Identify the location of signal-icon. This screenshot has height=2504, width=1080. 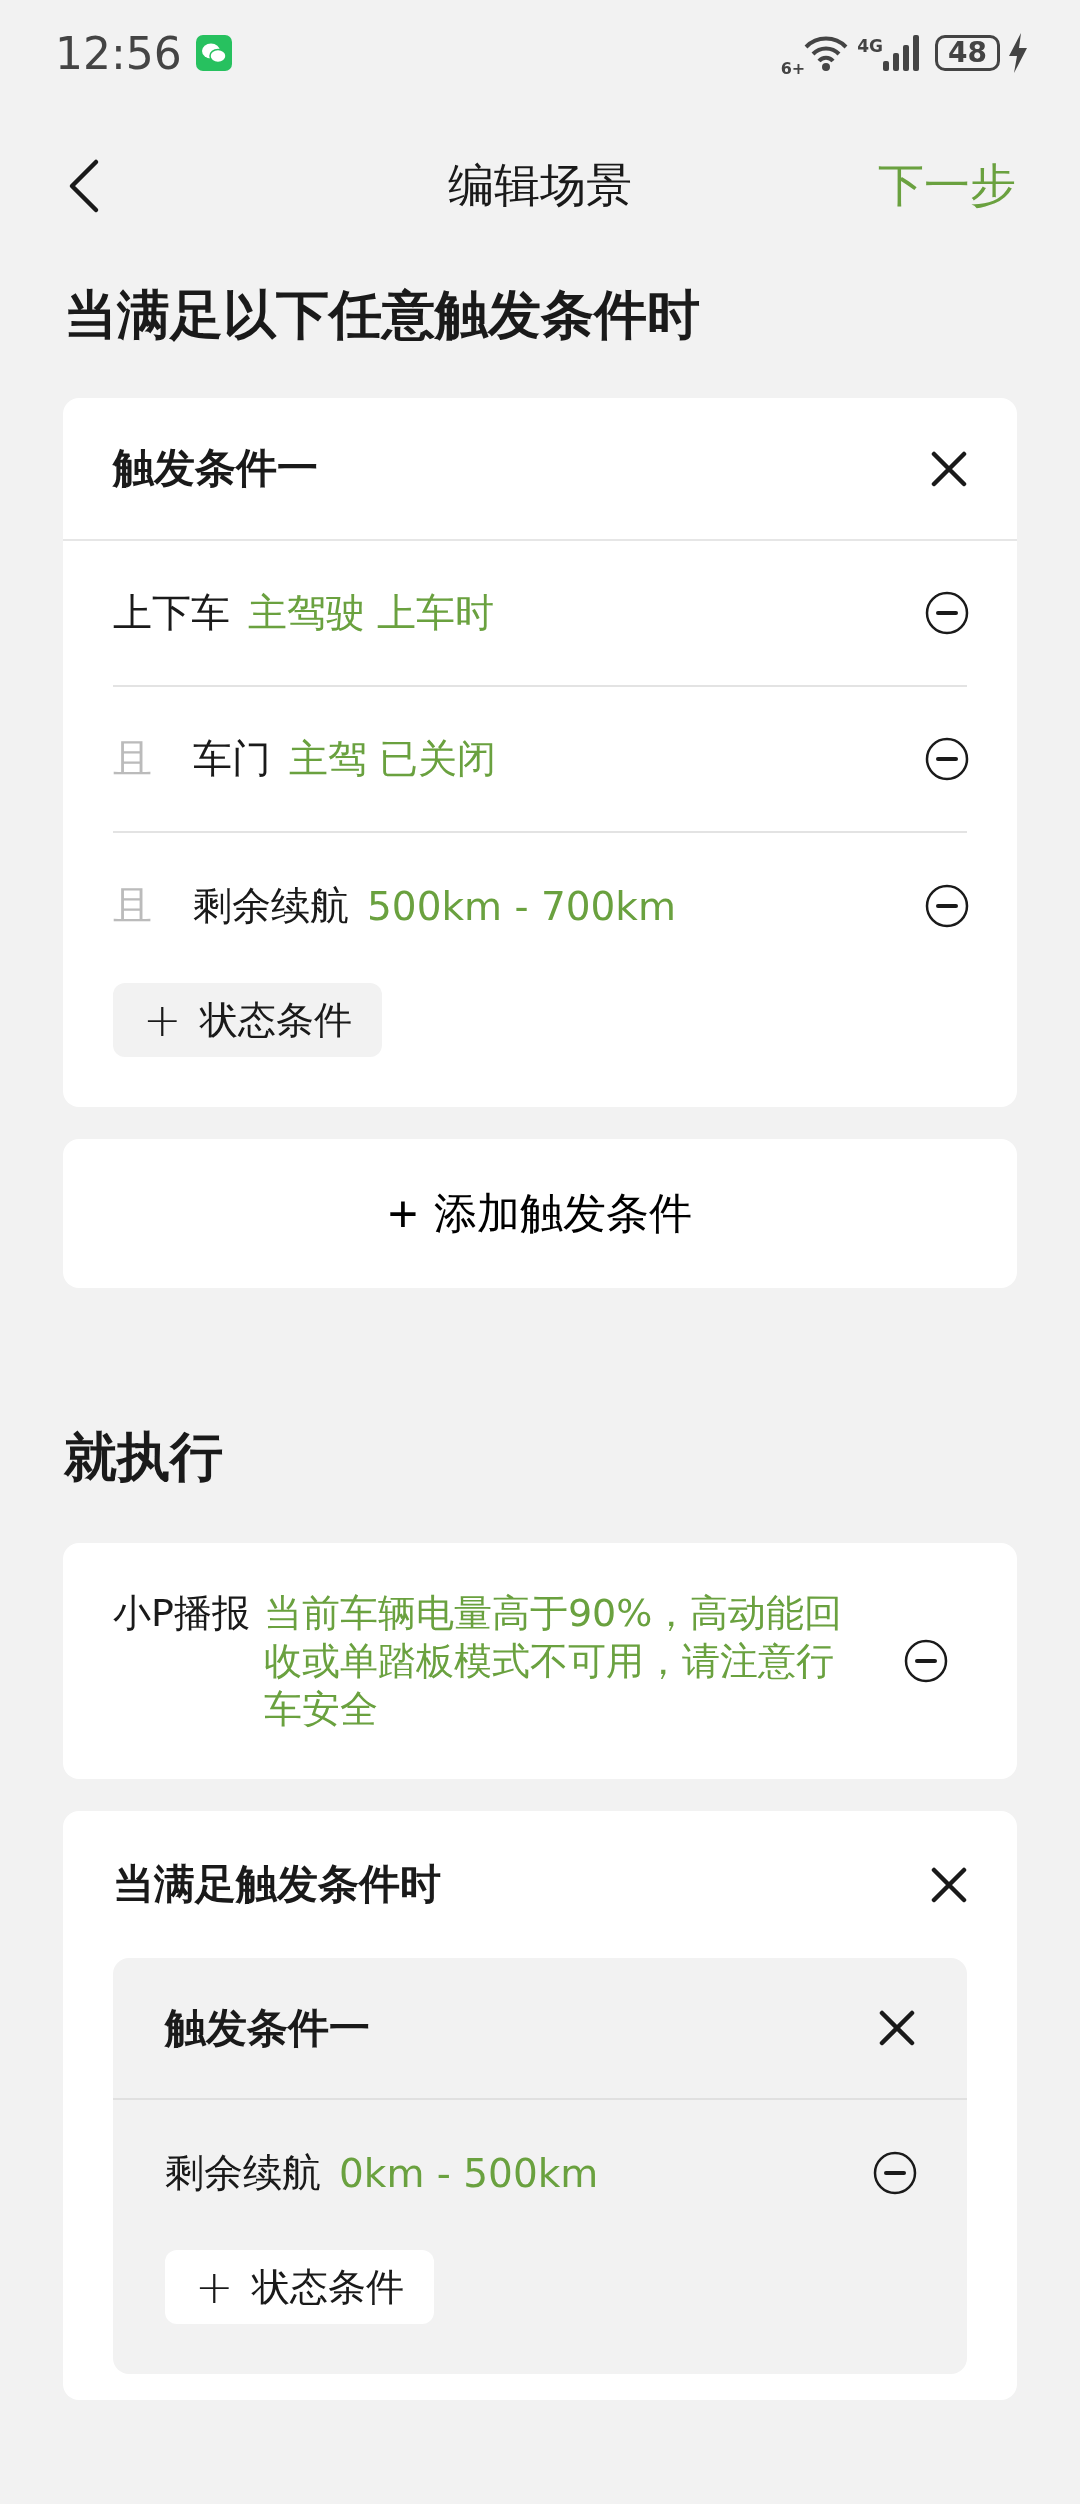
(902, 53).